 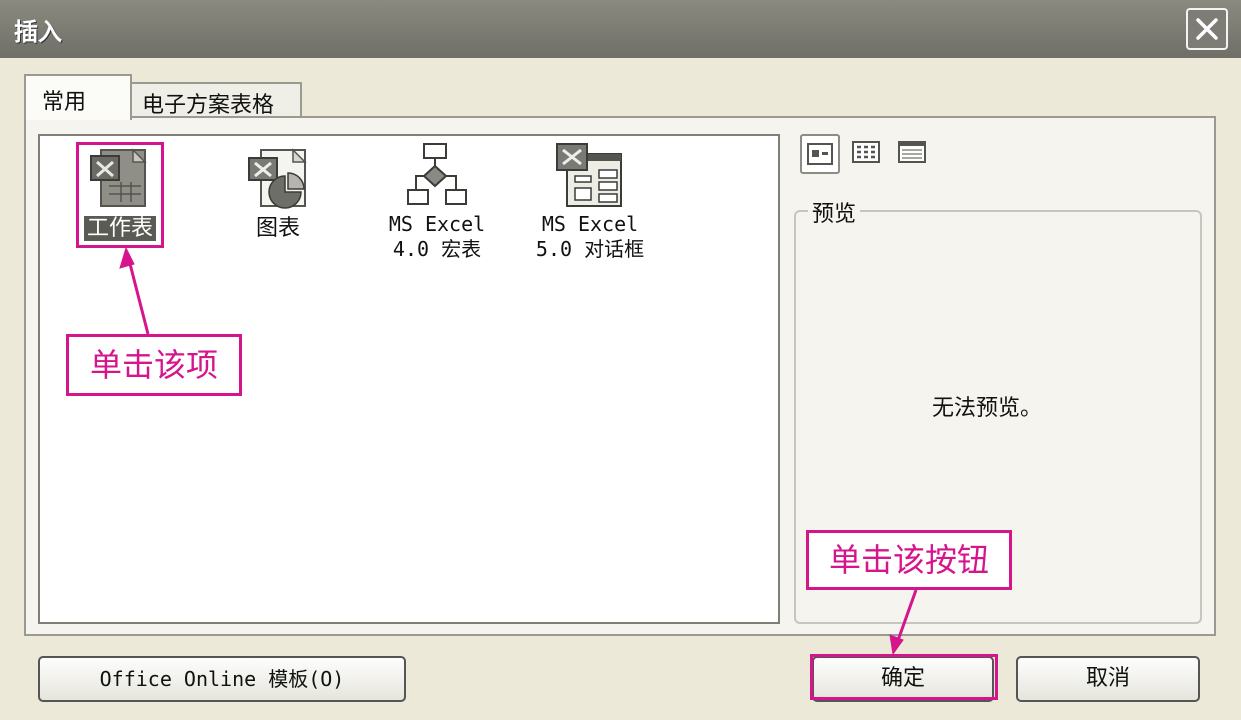 I want to click on tab-common: 常用, so click(x=78, y=97).